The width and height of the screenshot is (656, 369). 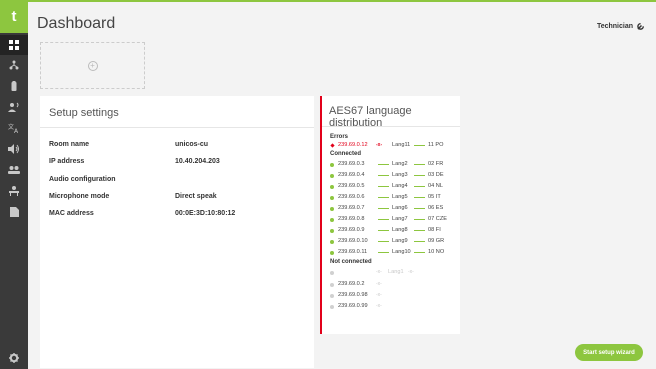 I want to click on stream-ip: 239.69.0.4, so click(x=351, y=175).